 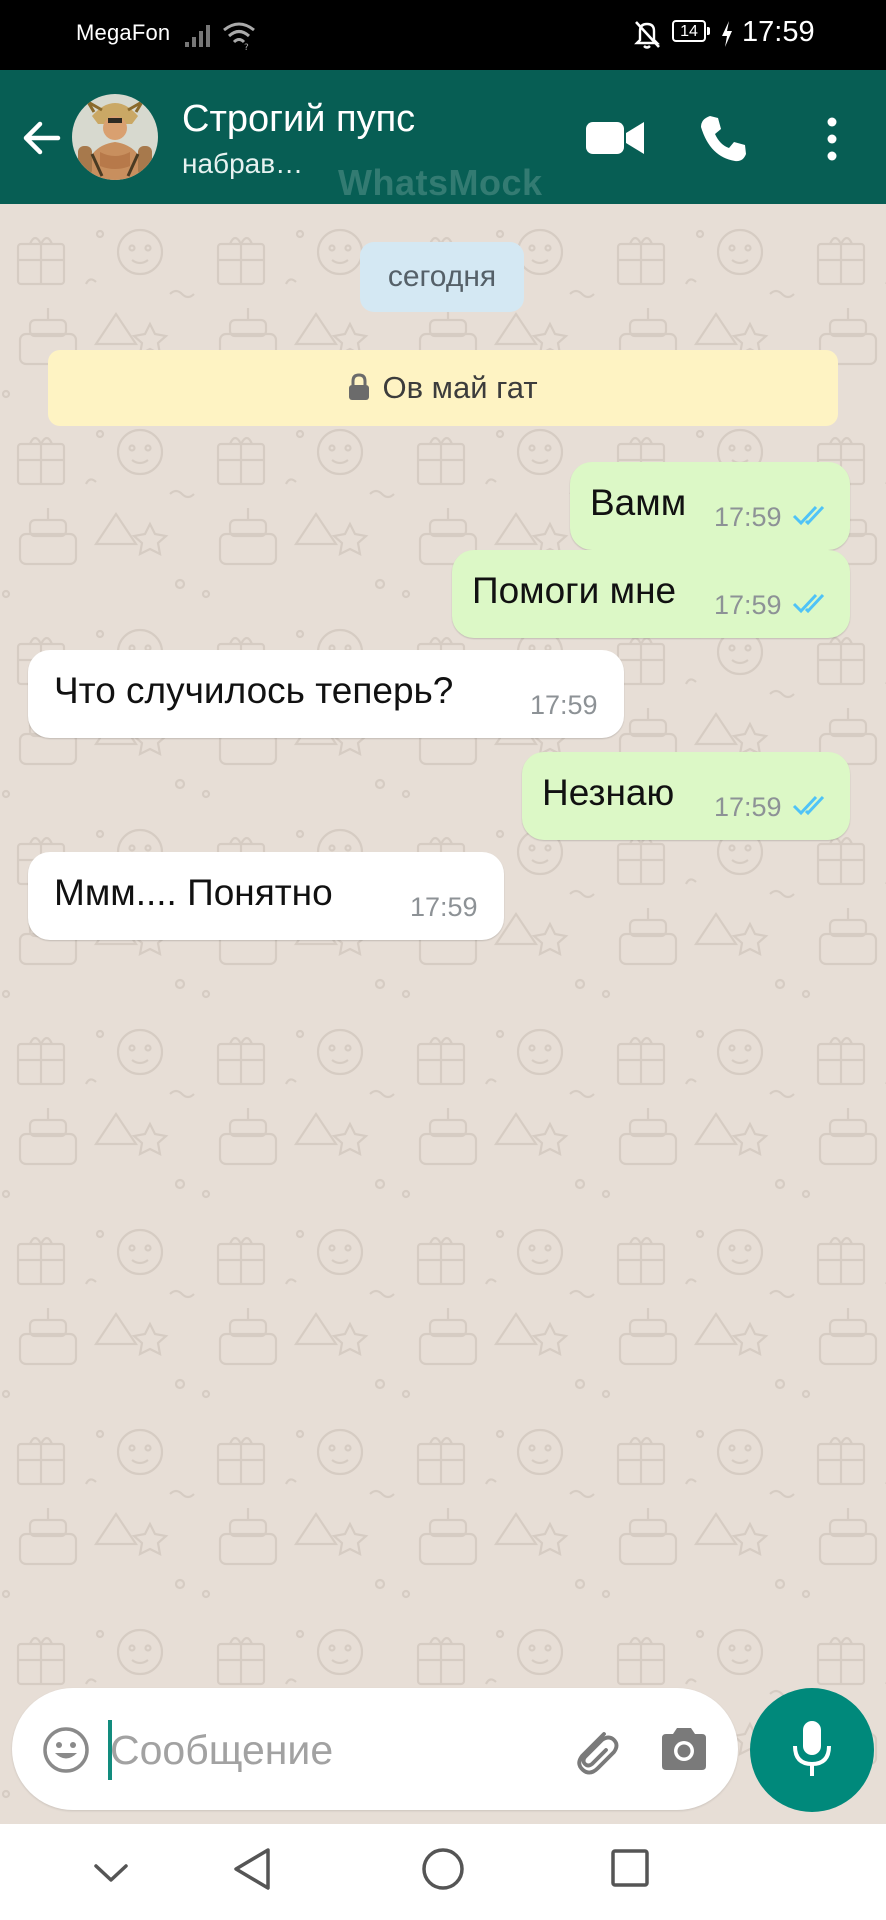 I want to click on bell-muted-icon, so click(x=647, y=35).